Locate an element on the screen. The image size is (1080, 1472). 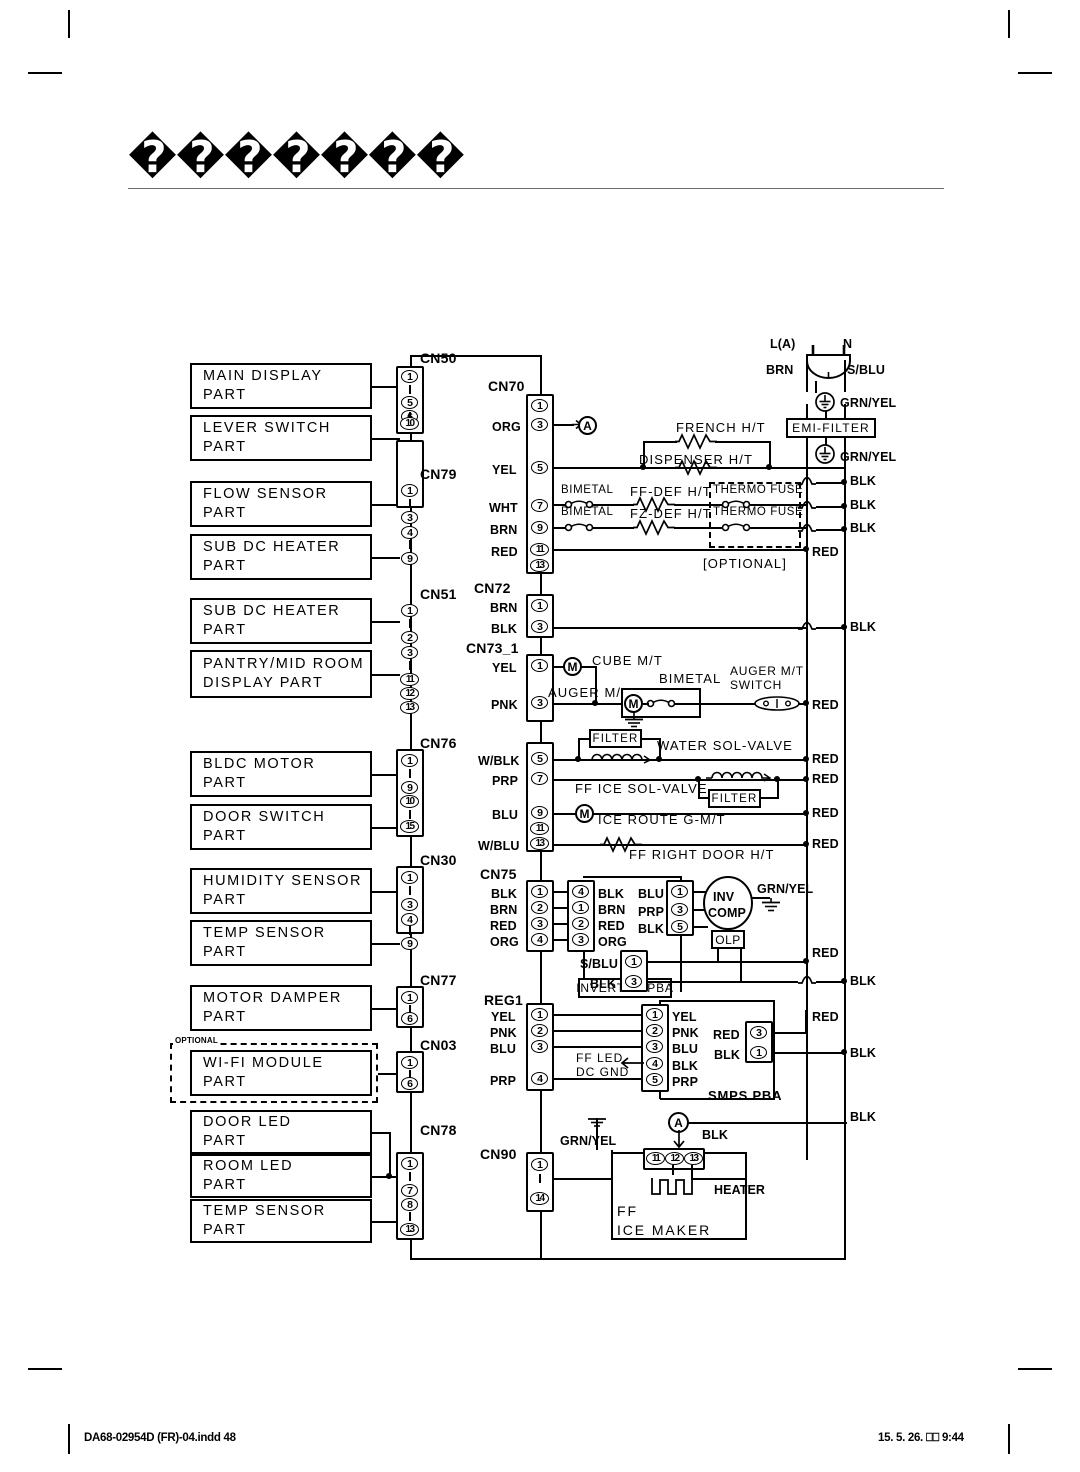
wire-french-right is located at coordinates (742, 442).